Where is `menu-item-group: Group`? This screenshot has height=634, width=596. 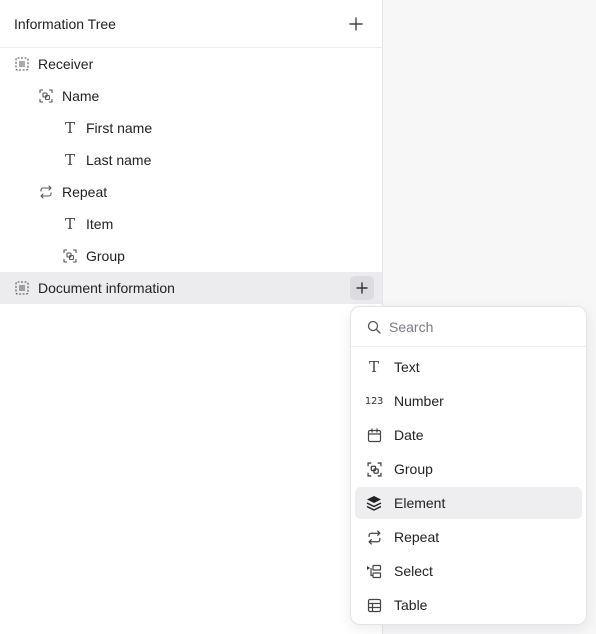 menu-item-group: Group is located at coordinates (468, 469).